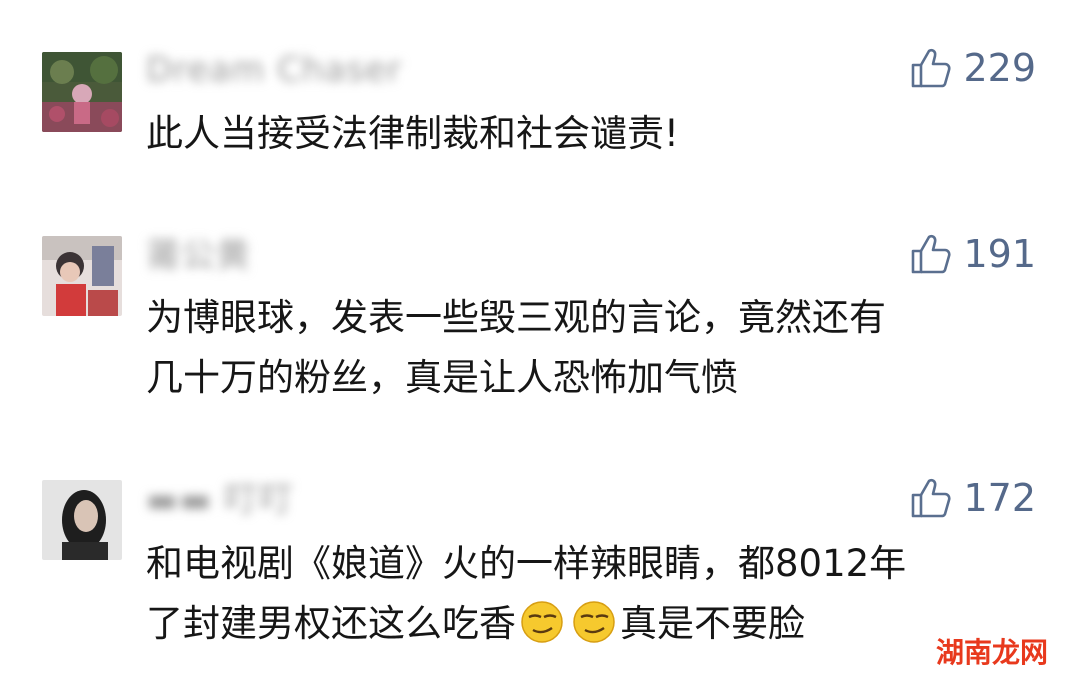  What do you see at coordinates (991, 652) in the screenshot?
I see `watermark-logo: 湖南龙网` at bounding box center [991, 652].